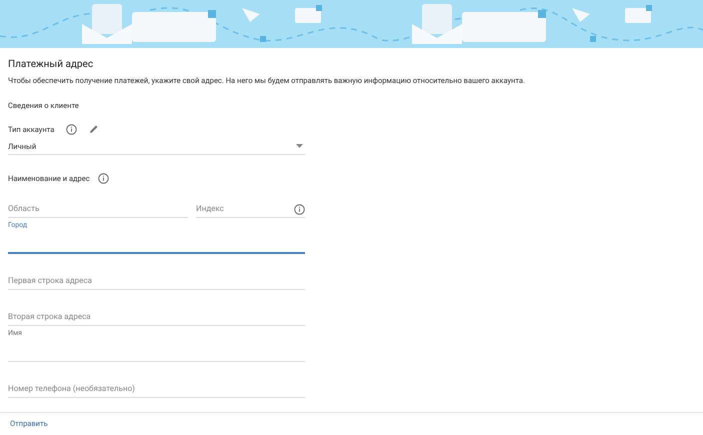 This screenshot has width=703, height=435. I want to click on dropdown-icon, so click(299, 146).